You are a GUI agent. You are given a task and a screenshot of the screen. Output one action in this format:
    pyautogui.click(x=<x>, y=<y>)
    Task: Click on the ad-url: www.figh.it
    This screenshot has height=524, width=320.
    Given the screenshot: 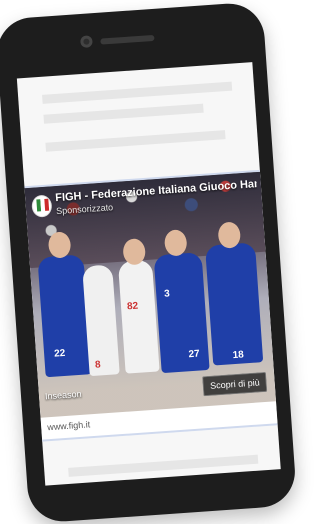 What is the action you would take?
    pyautogui.click(x=69, y=425)
    